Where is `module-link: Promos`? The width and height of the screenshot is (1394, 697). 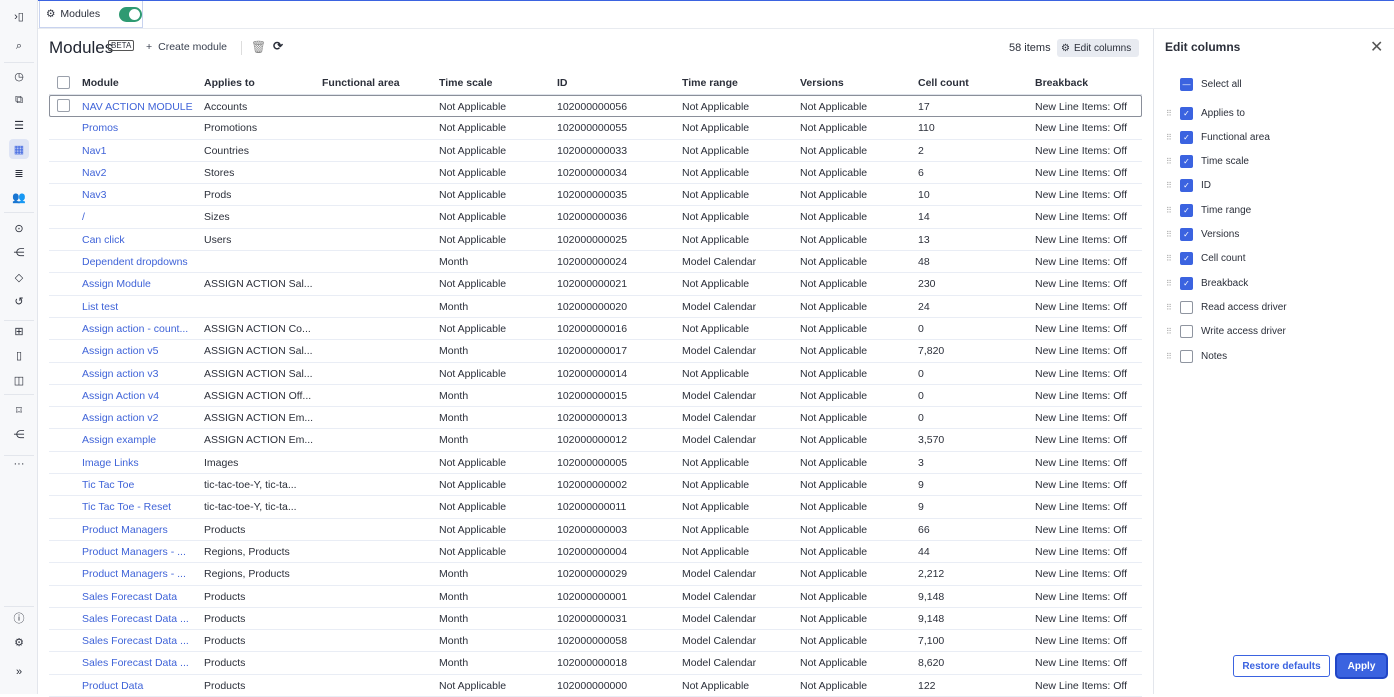 module-link: Promos is located at coordinates (139, 128).